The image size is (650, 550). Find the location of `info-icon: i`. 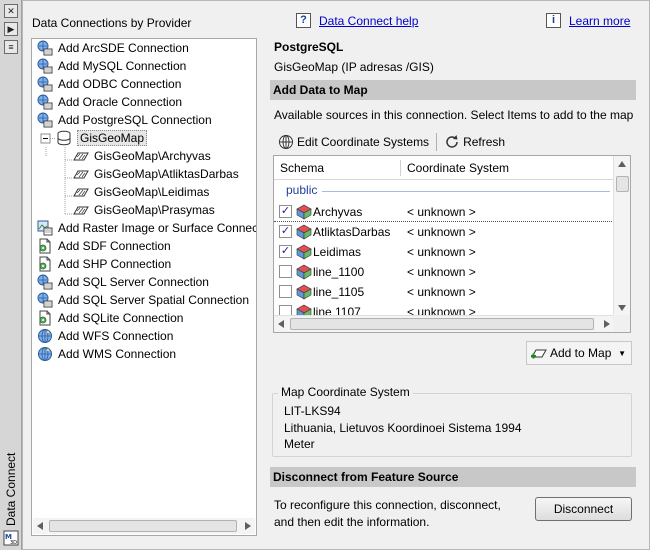

info-icon: i is located at coordinates (553, 20).